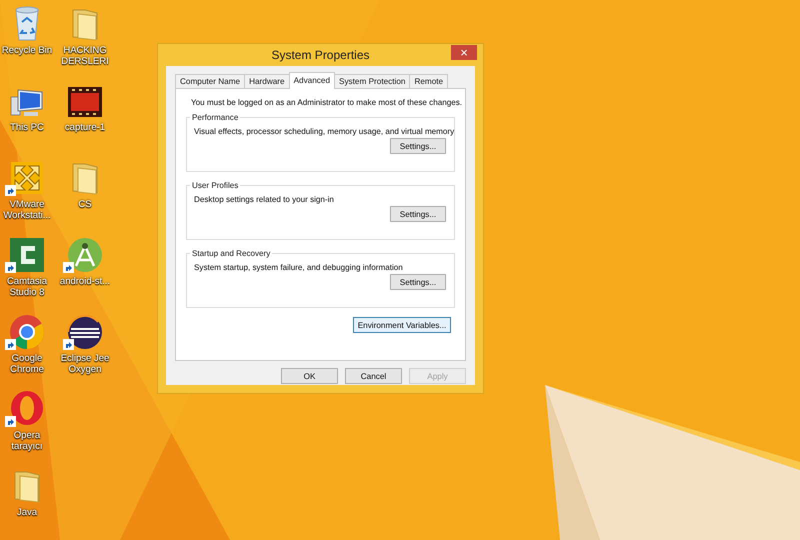 This screenshot has width=800, height=540. Describe the element at coordinates (298, 268) in the screenshot. I see `group-description: System startup, system failure, and debugging information` at that location.